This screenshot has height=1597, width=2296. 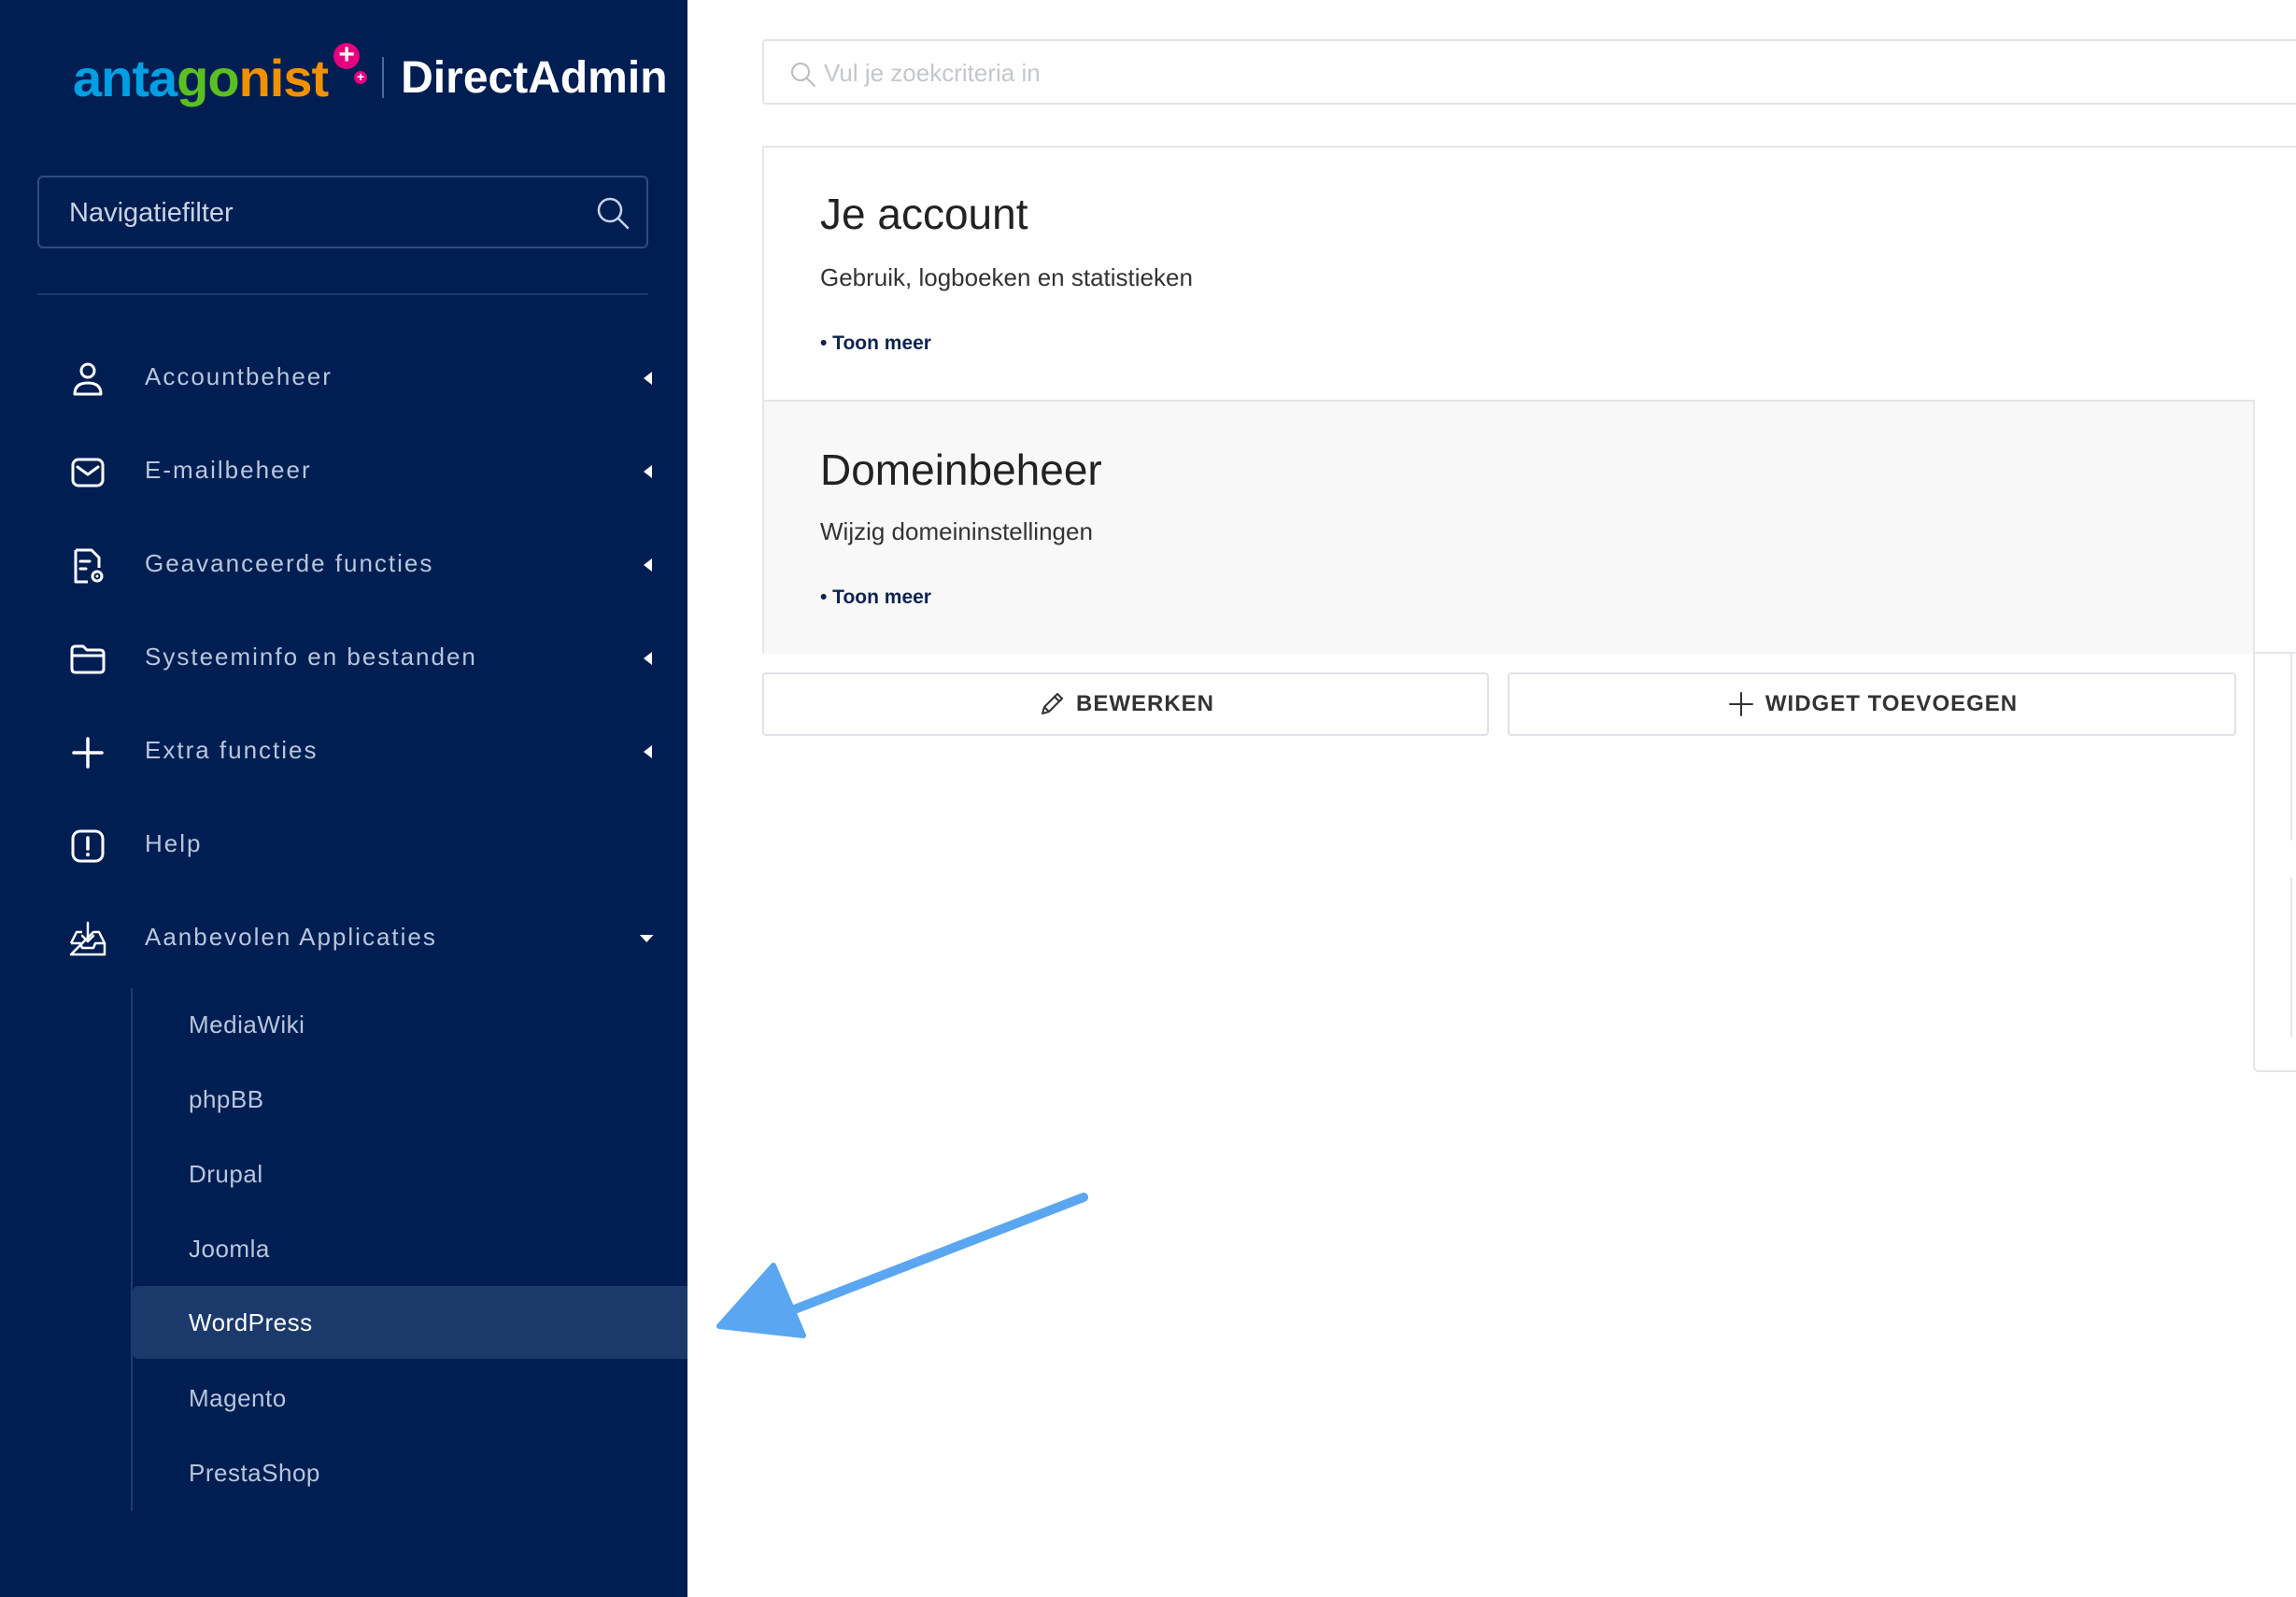 What do you see at coordinates (232, 750) in the screenshot?
I see `sidebar-item-label: Extra functies` at bounding box center [232, 750].